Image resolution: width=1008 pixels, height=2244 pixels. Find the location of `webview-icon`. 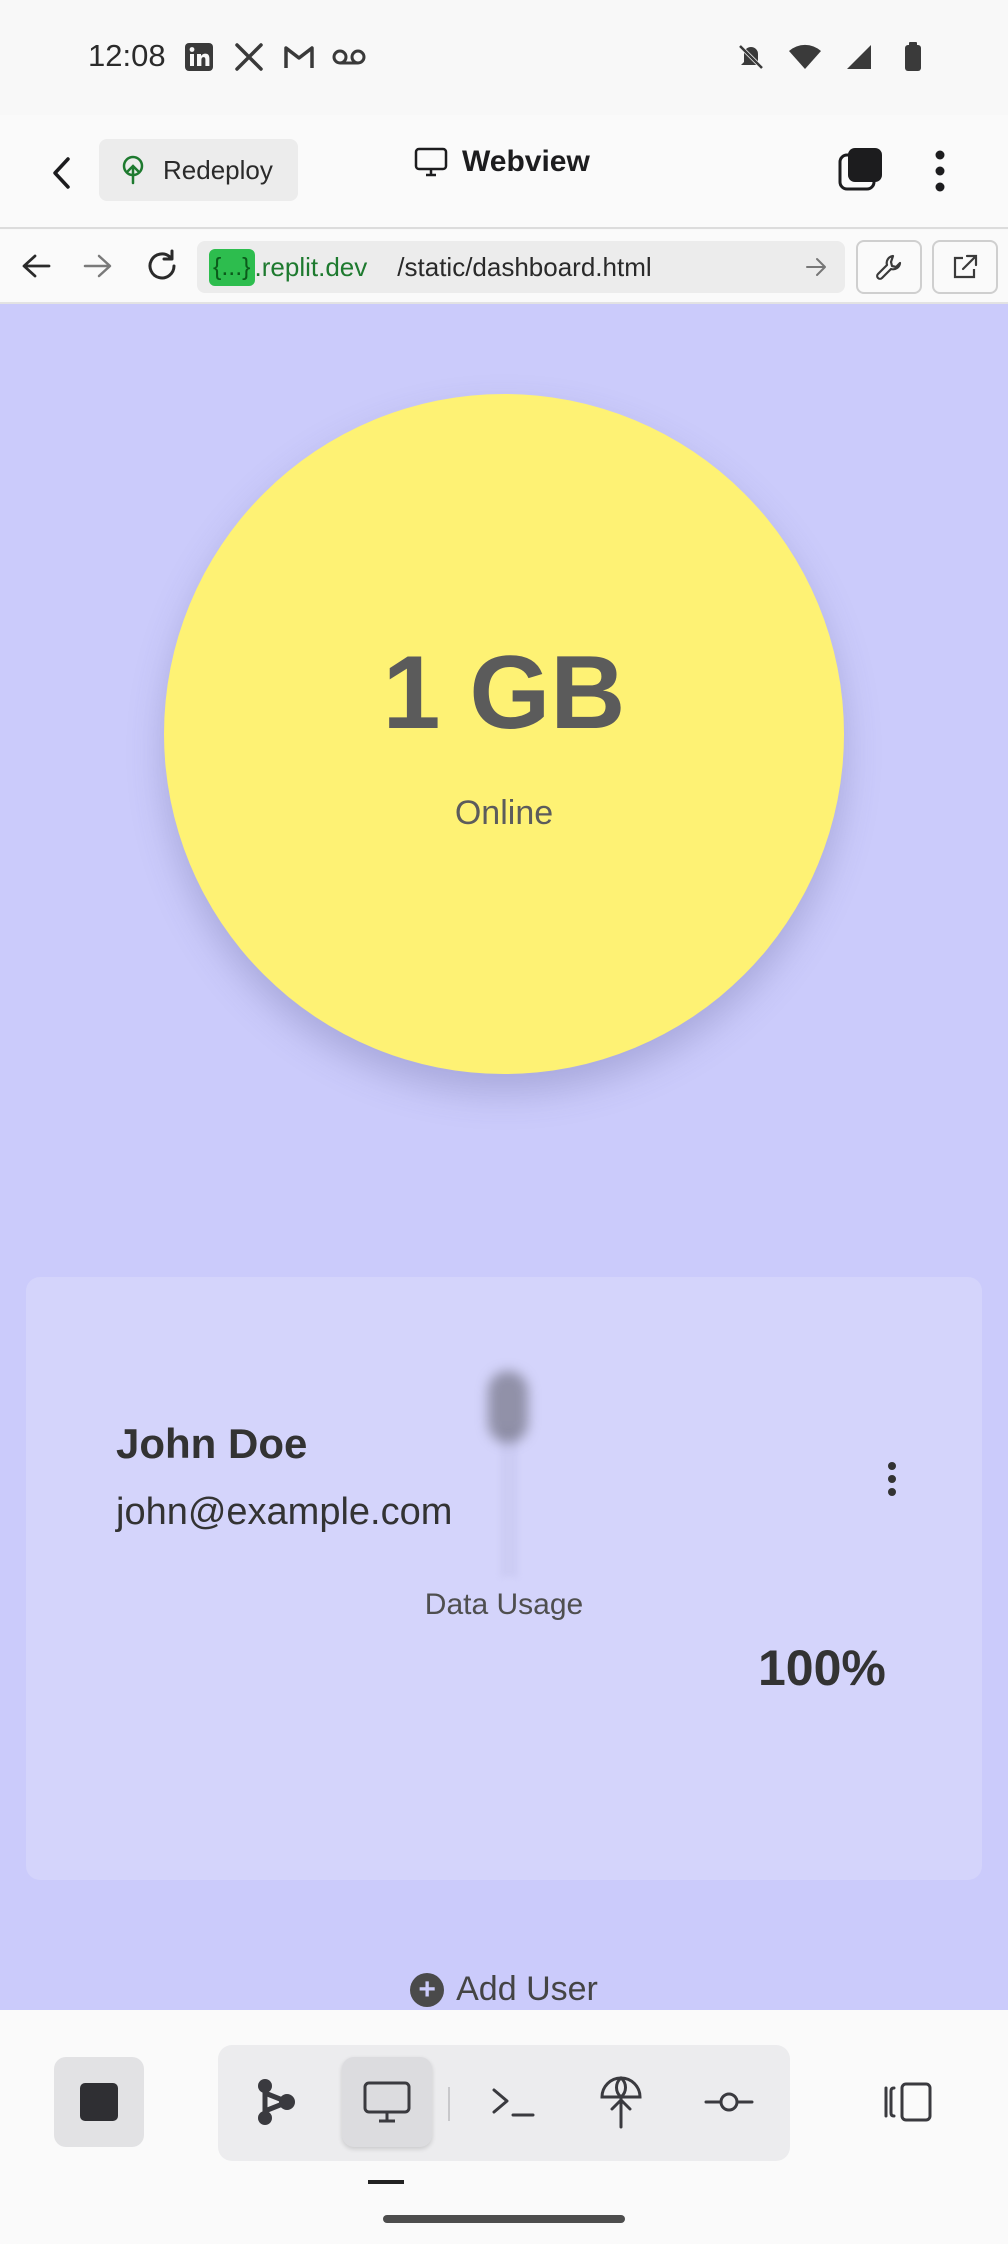

webview-icon is located at coordinates (387, 2102).